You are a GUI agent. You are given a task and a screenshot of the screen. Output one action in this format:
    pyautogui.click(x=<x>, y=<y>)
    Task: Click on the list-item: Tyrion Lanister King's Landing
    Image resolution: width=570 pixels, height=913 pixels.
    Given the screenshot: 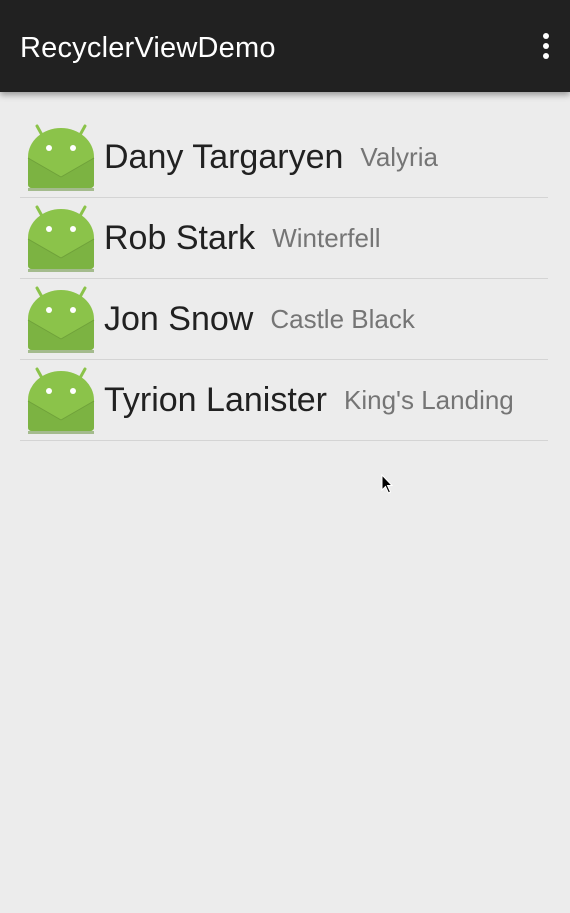 What is the action you would take?
    pyautogui.click(x=284, y=400)
    